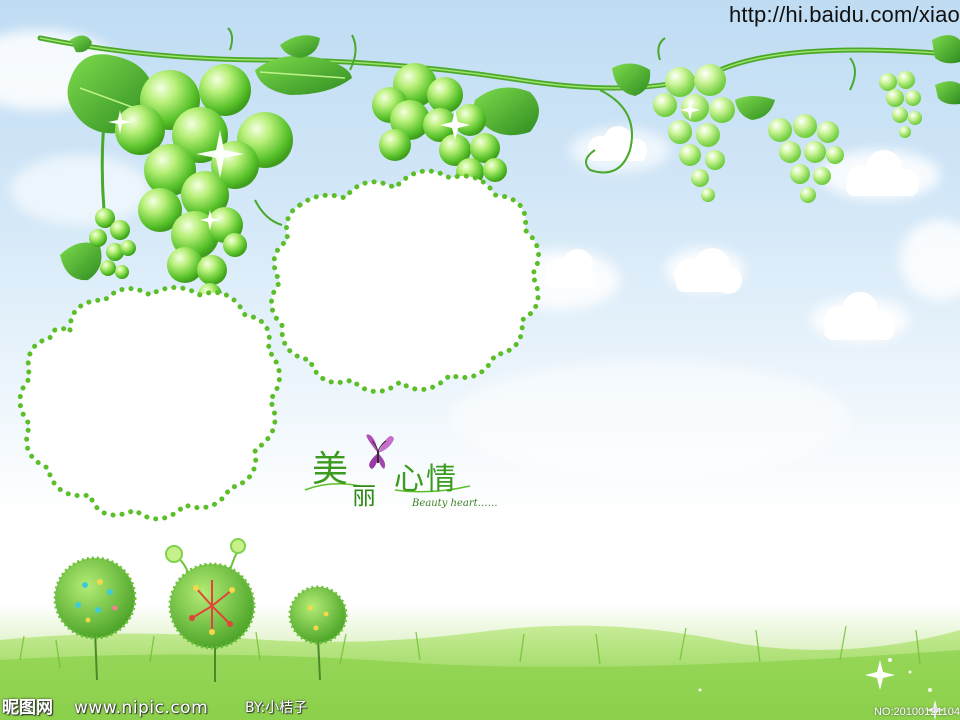  I want to click on watermark-url: http://hi.baidu.com/xiao, so click(844, 14).